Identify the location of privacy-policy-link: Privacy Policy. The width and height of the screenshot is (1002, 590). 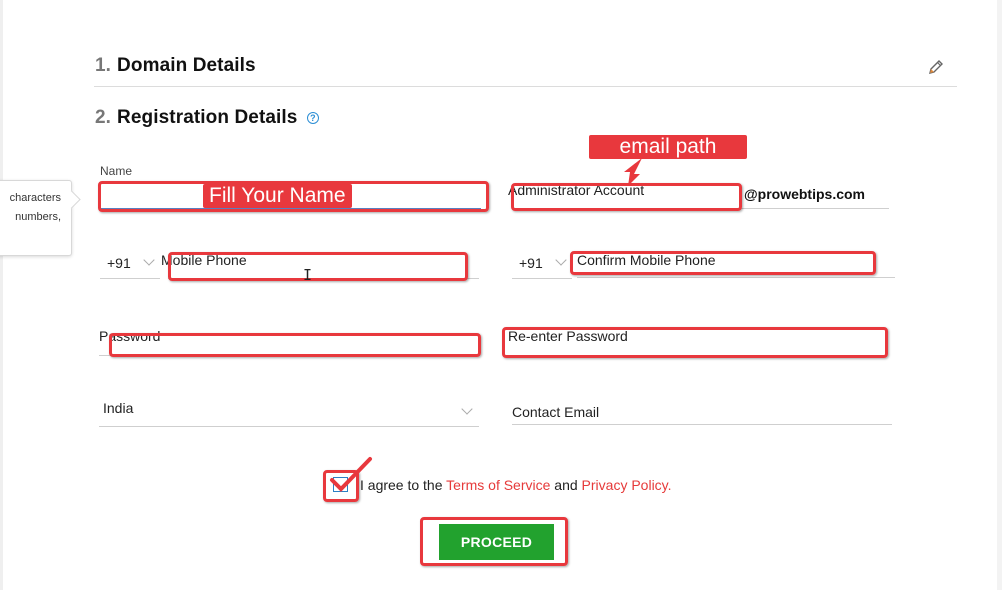
(625, 485).